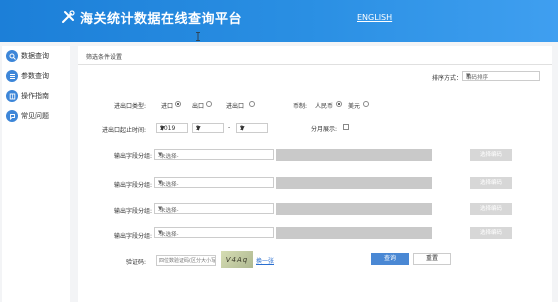  What do you see at coordinates (501, 76) in the screenshot?
I see `sort-select: 编码排序 ▼` at bounding box center [501, 76].